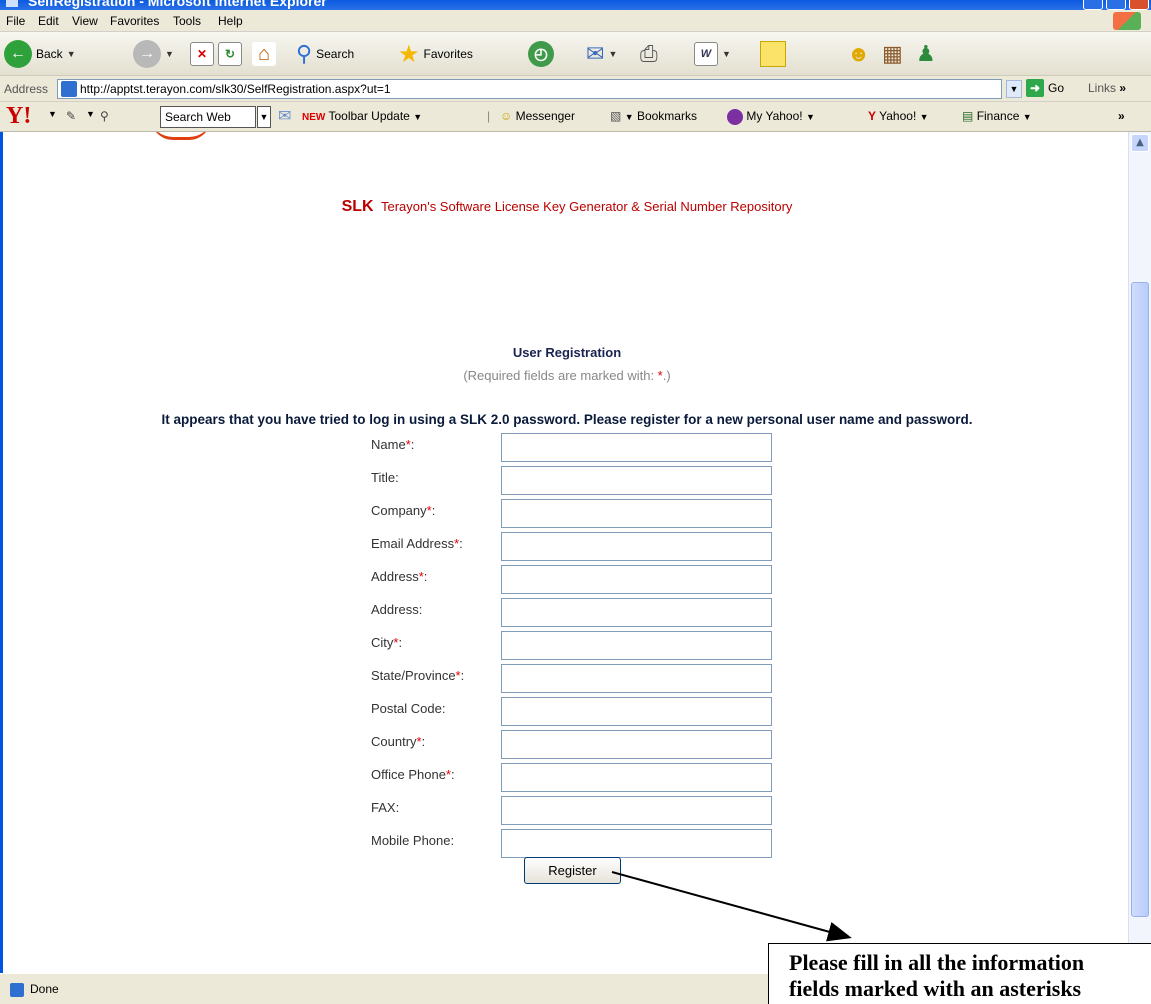 The height and width of the screenshot is (1004, 1151). What do you see at coordinates (1102, 88) in the screenshot?
I see `links-label: Links` at bounding box center [1102, 88].